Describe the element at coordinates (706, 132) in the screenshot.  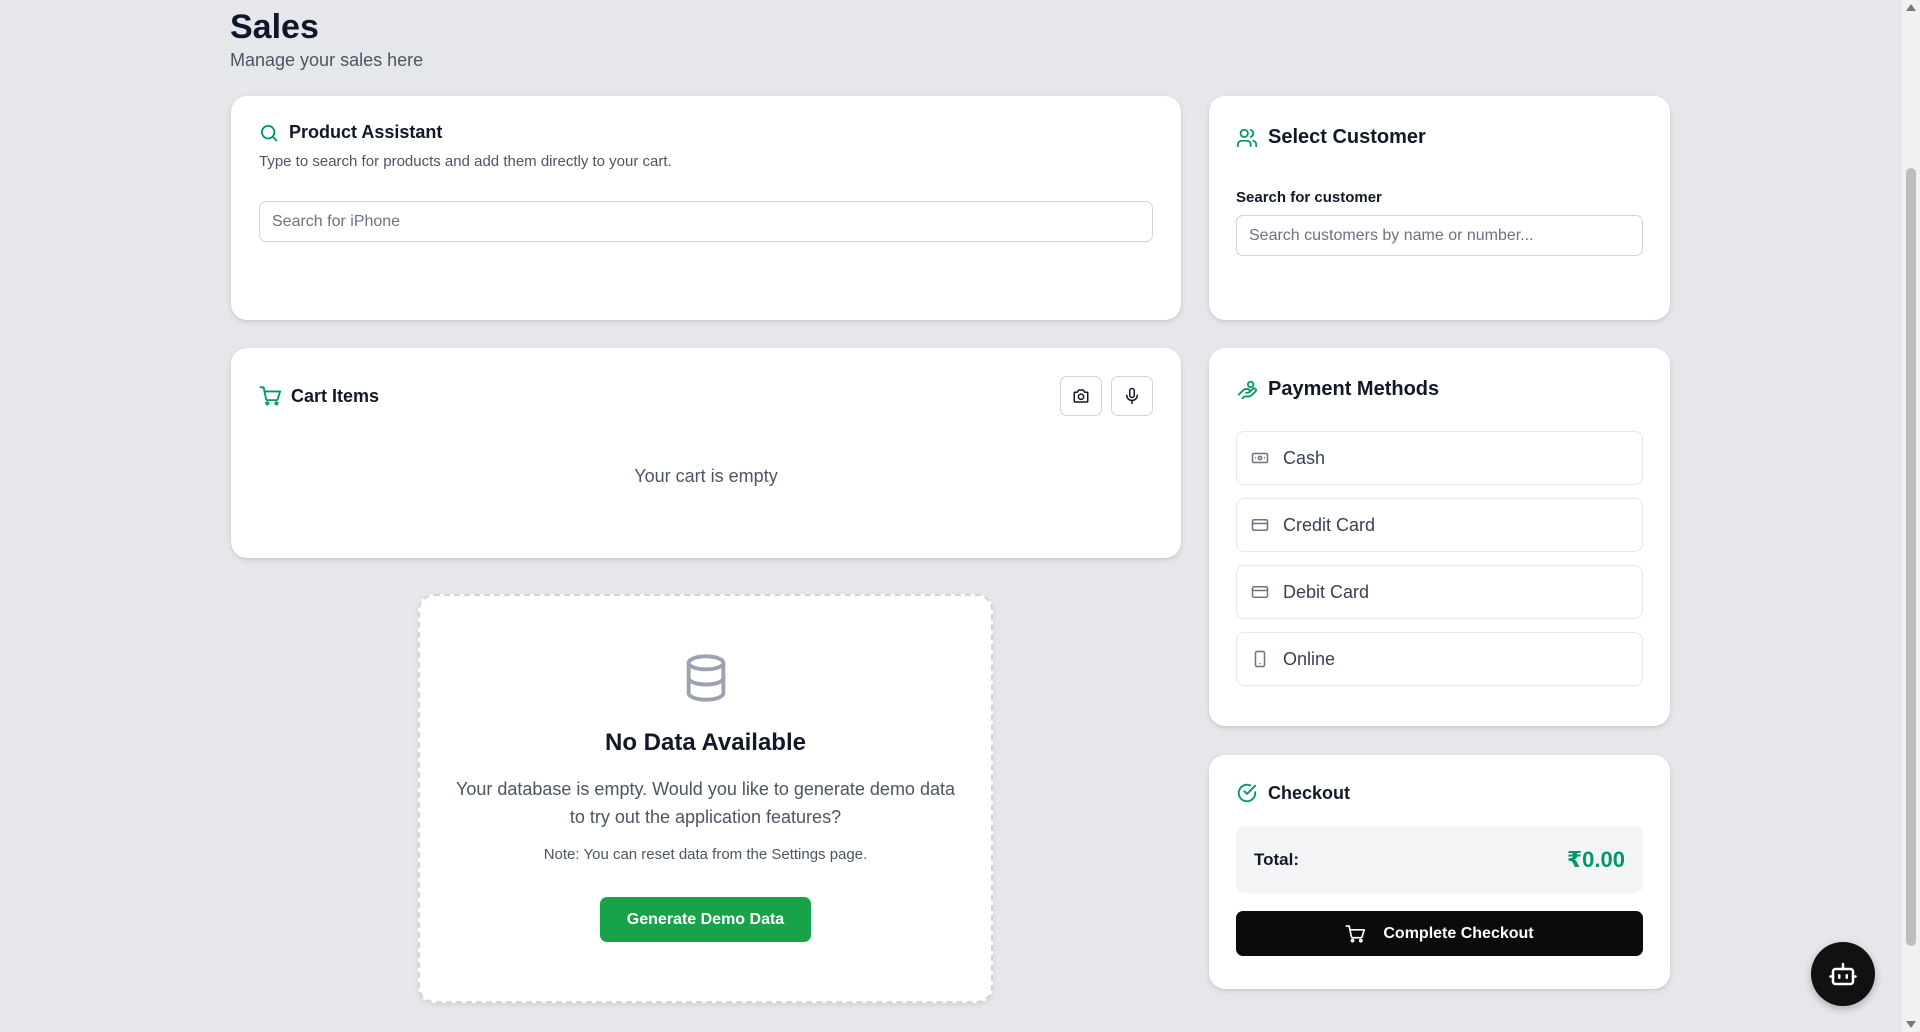
I see `product-assistant-header: Product Assistant` at that location.